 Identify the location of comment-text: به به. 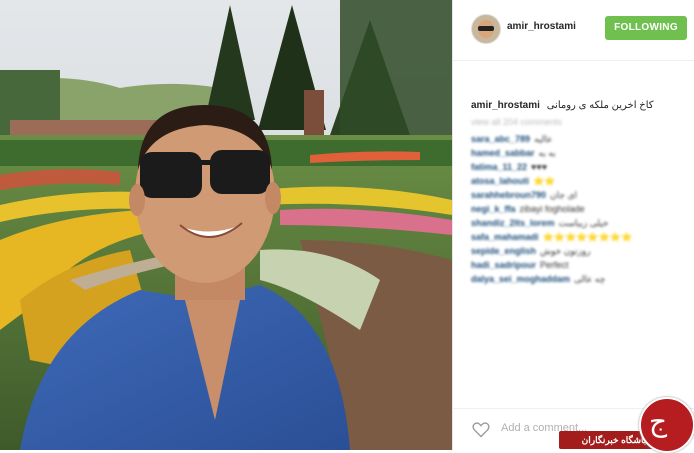
(547, 153).